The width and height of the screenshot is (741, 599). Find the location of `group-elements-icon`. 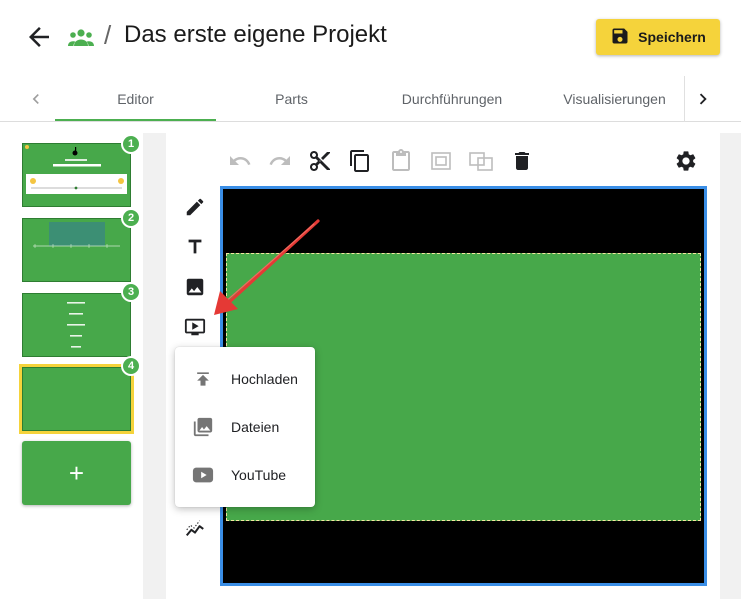

group-elements-icon is located at coordinates (441, 161).